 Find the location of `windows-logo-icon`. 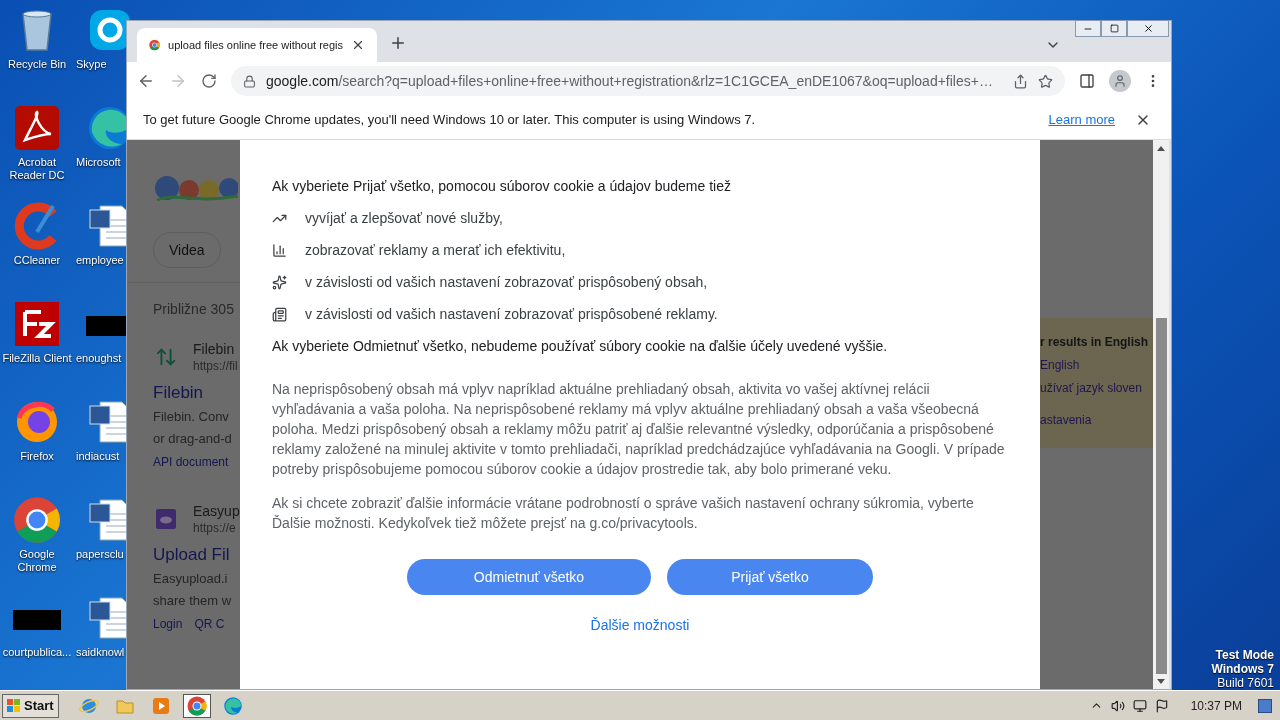

windows-logo-icon is located at coordinates (14, 705).